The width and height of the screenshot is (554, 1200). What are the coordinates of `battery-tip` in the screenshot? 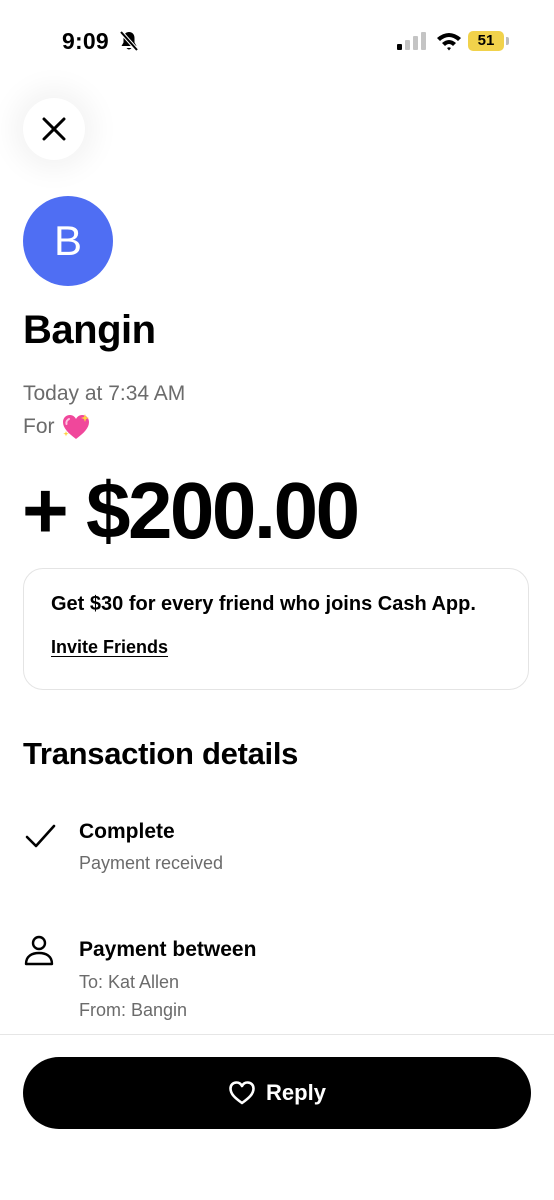 It's located at (507, 41).